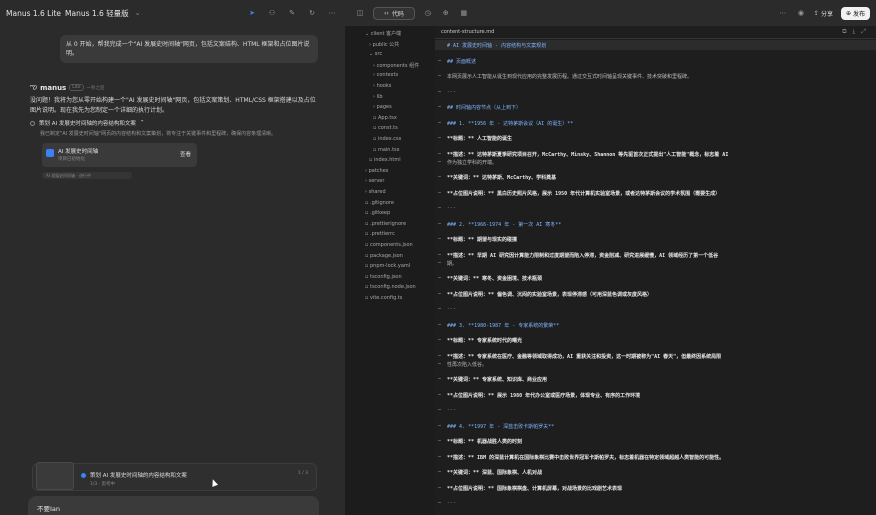  I want to click on editor-tab: content-structure.md, so click(467, 32).